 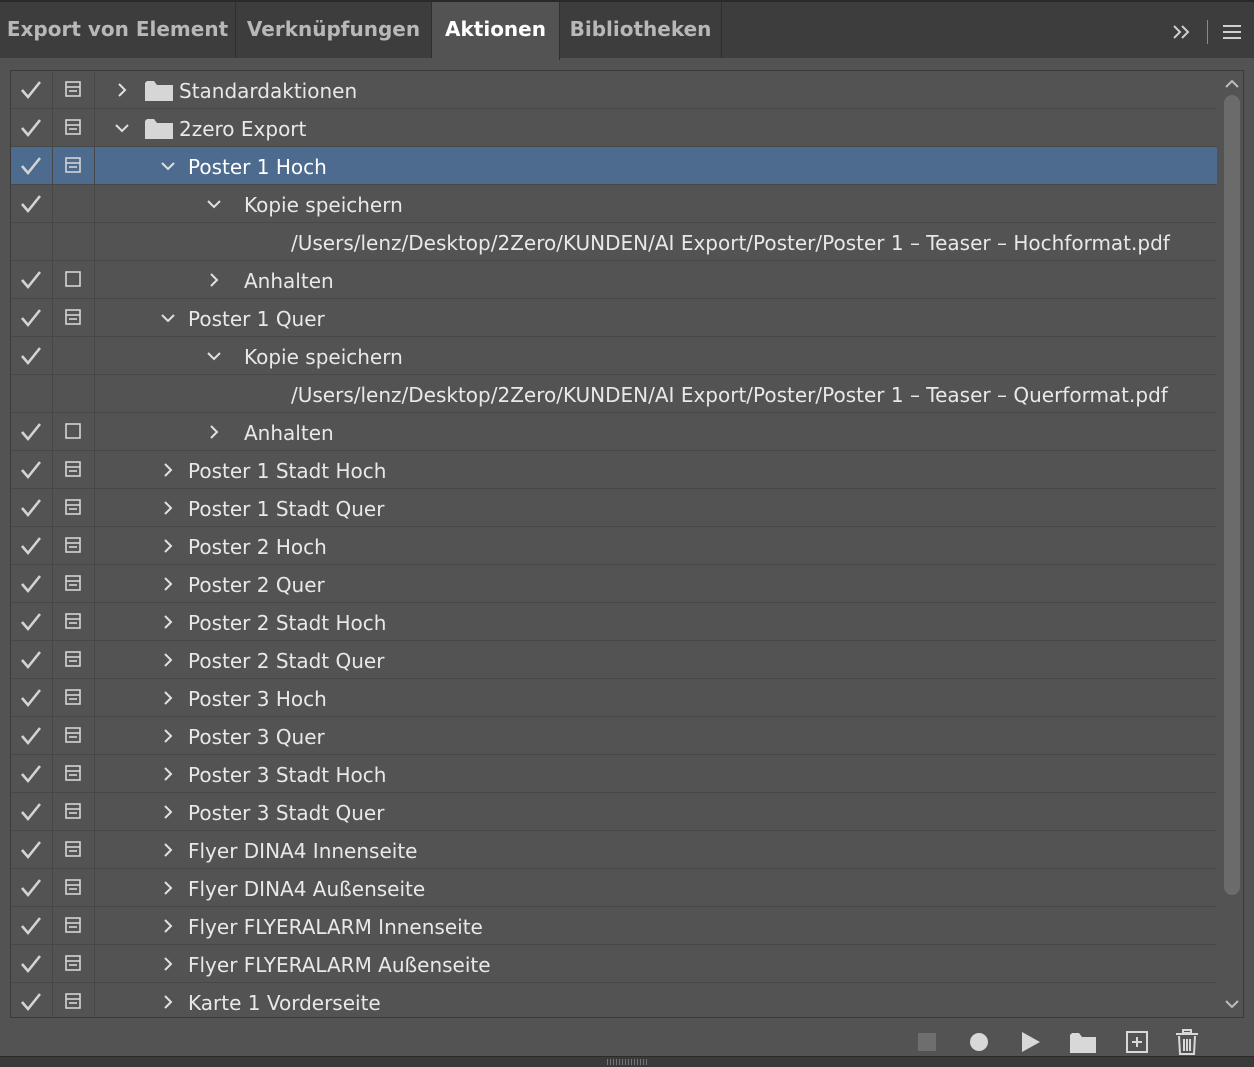 I want to click on action-row: Standardaktionen, so click(x=614, y=90).